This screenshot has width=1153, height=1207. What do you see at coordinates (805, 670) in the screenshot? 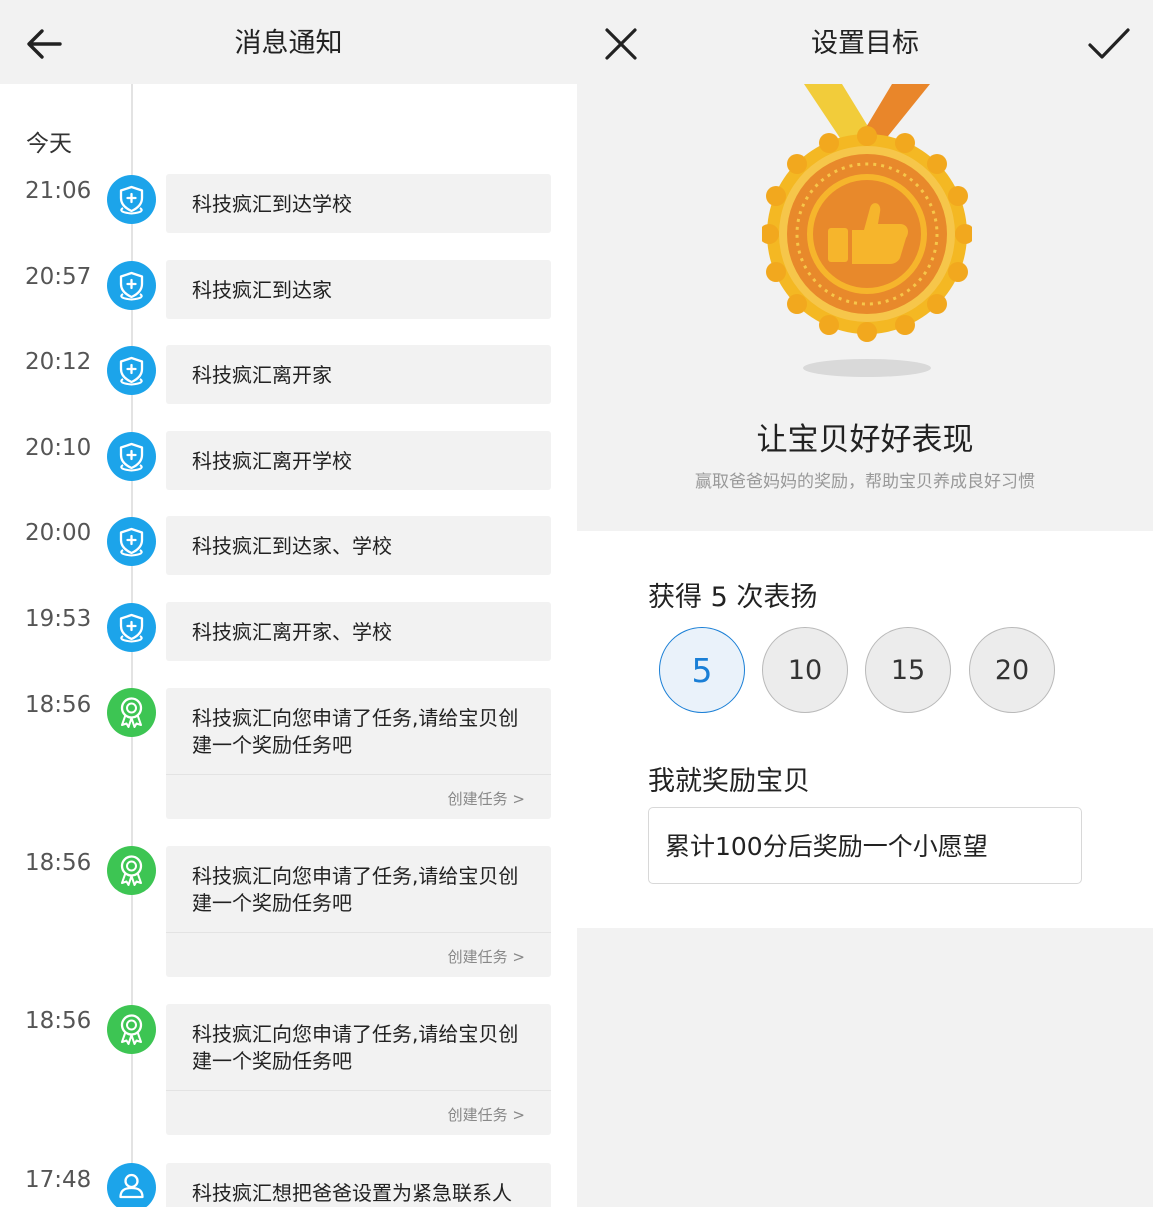
I see `praise-option-10: 10` at bounding box center [805, 670].